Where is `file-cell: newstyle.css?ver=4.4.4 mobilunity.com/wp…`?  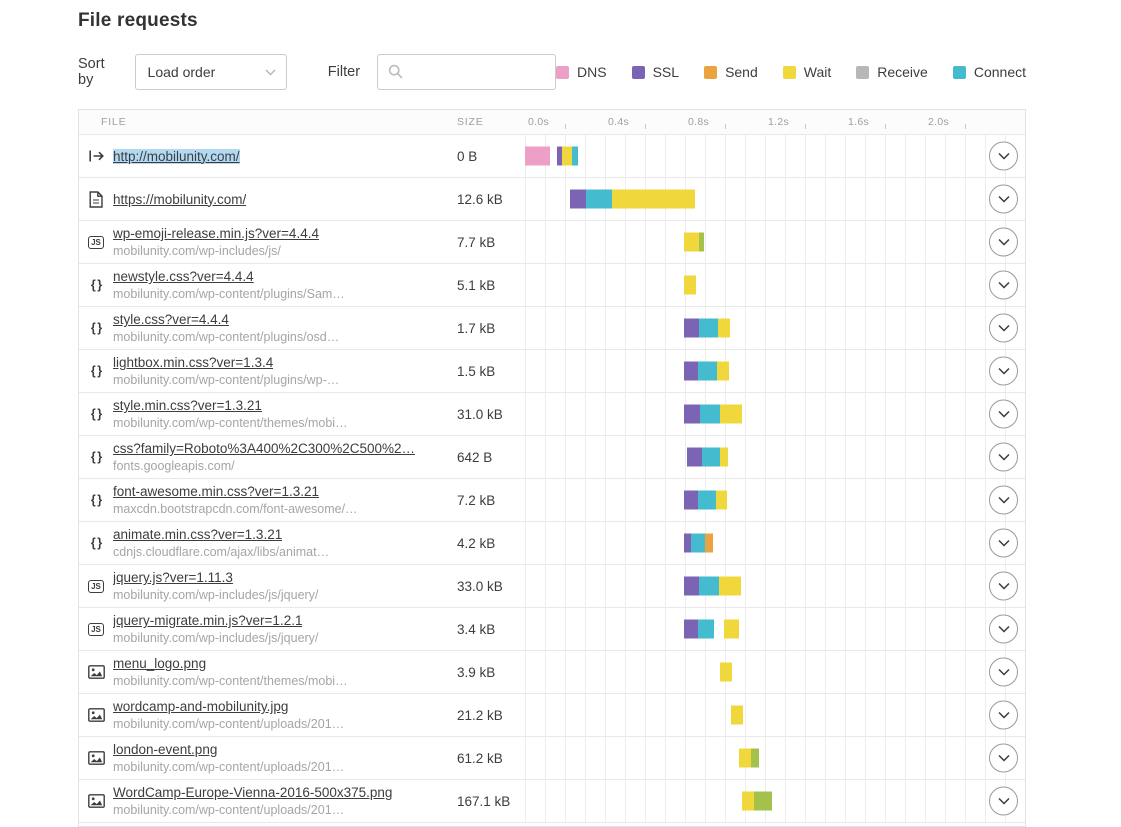
file-cell: newstyle.css?ver=4.4.4 mobilunity.com/wp… is located at coordinates (281, 285).